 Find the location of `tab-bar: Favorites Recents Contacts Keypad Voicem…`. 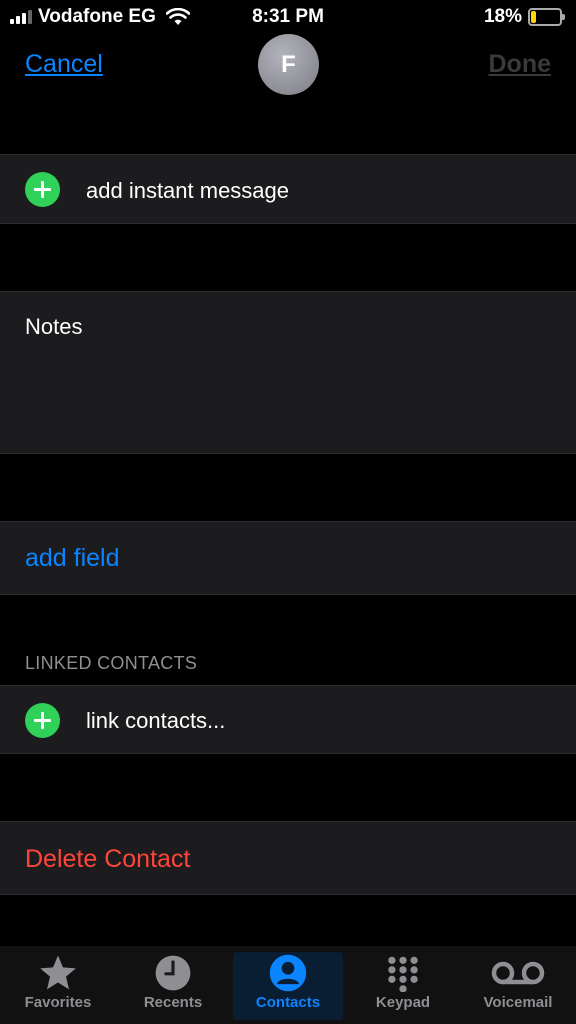

tab-bar: Favorites Recents Contacts Keypad Voicem… is located at coordinates (288, 985).